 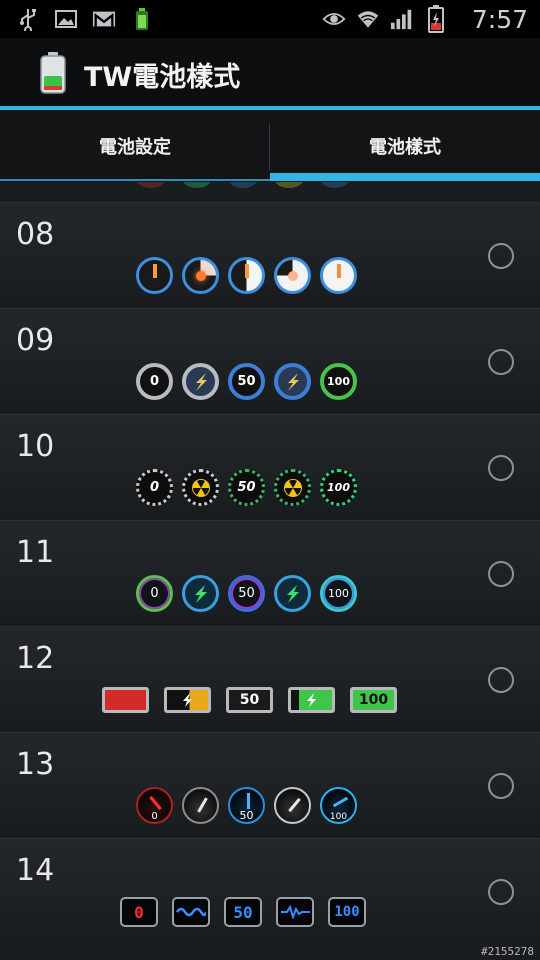 What do you see at coordinates (35, 870) in the screenshot?
I see `style-number: 14` at bounding box center [35, 870].